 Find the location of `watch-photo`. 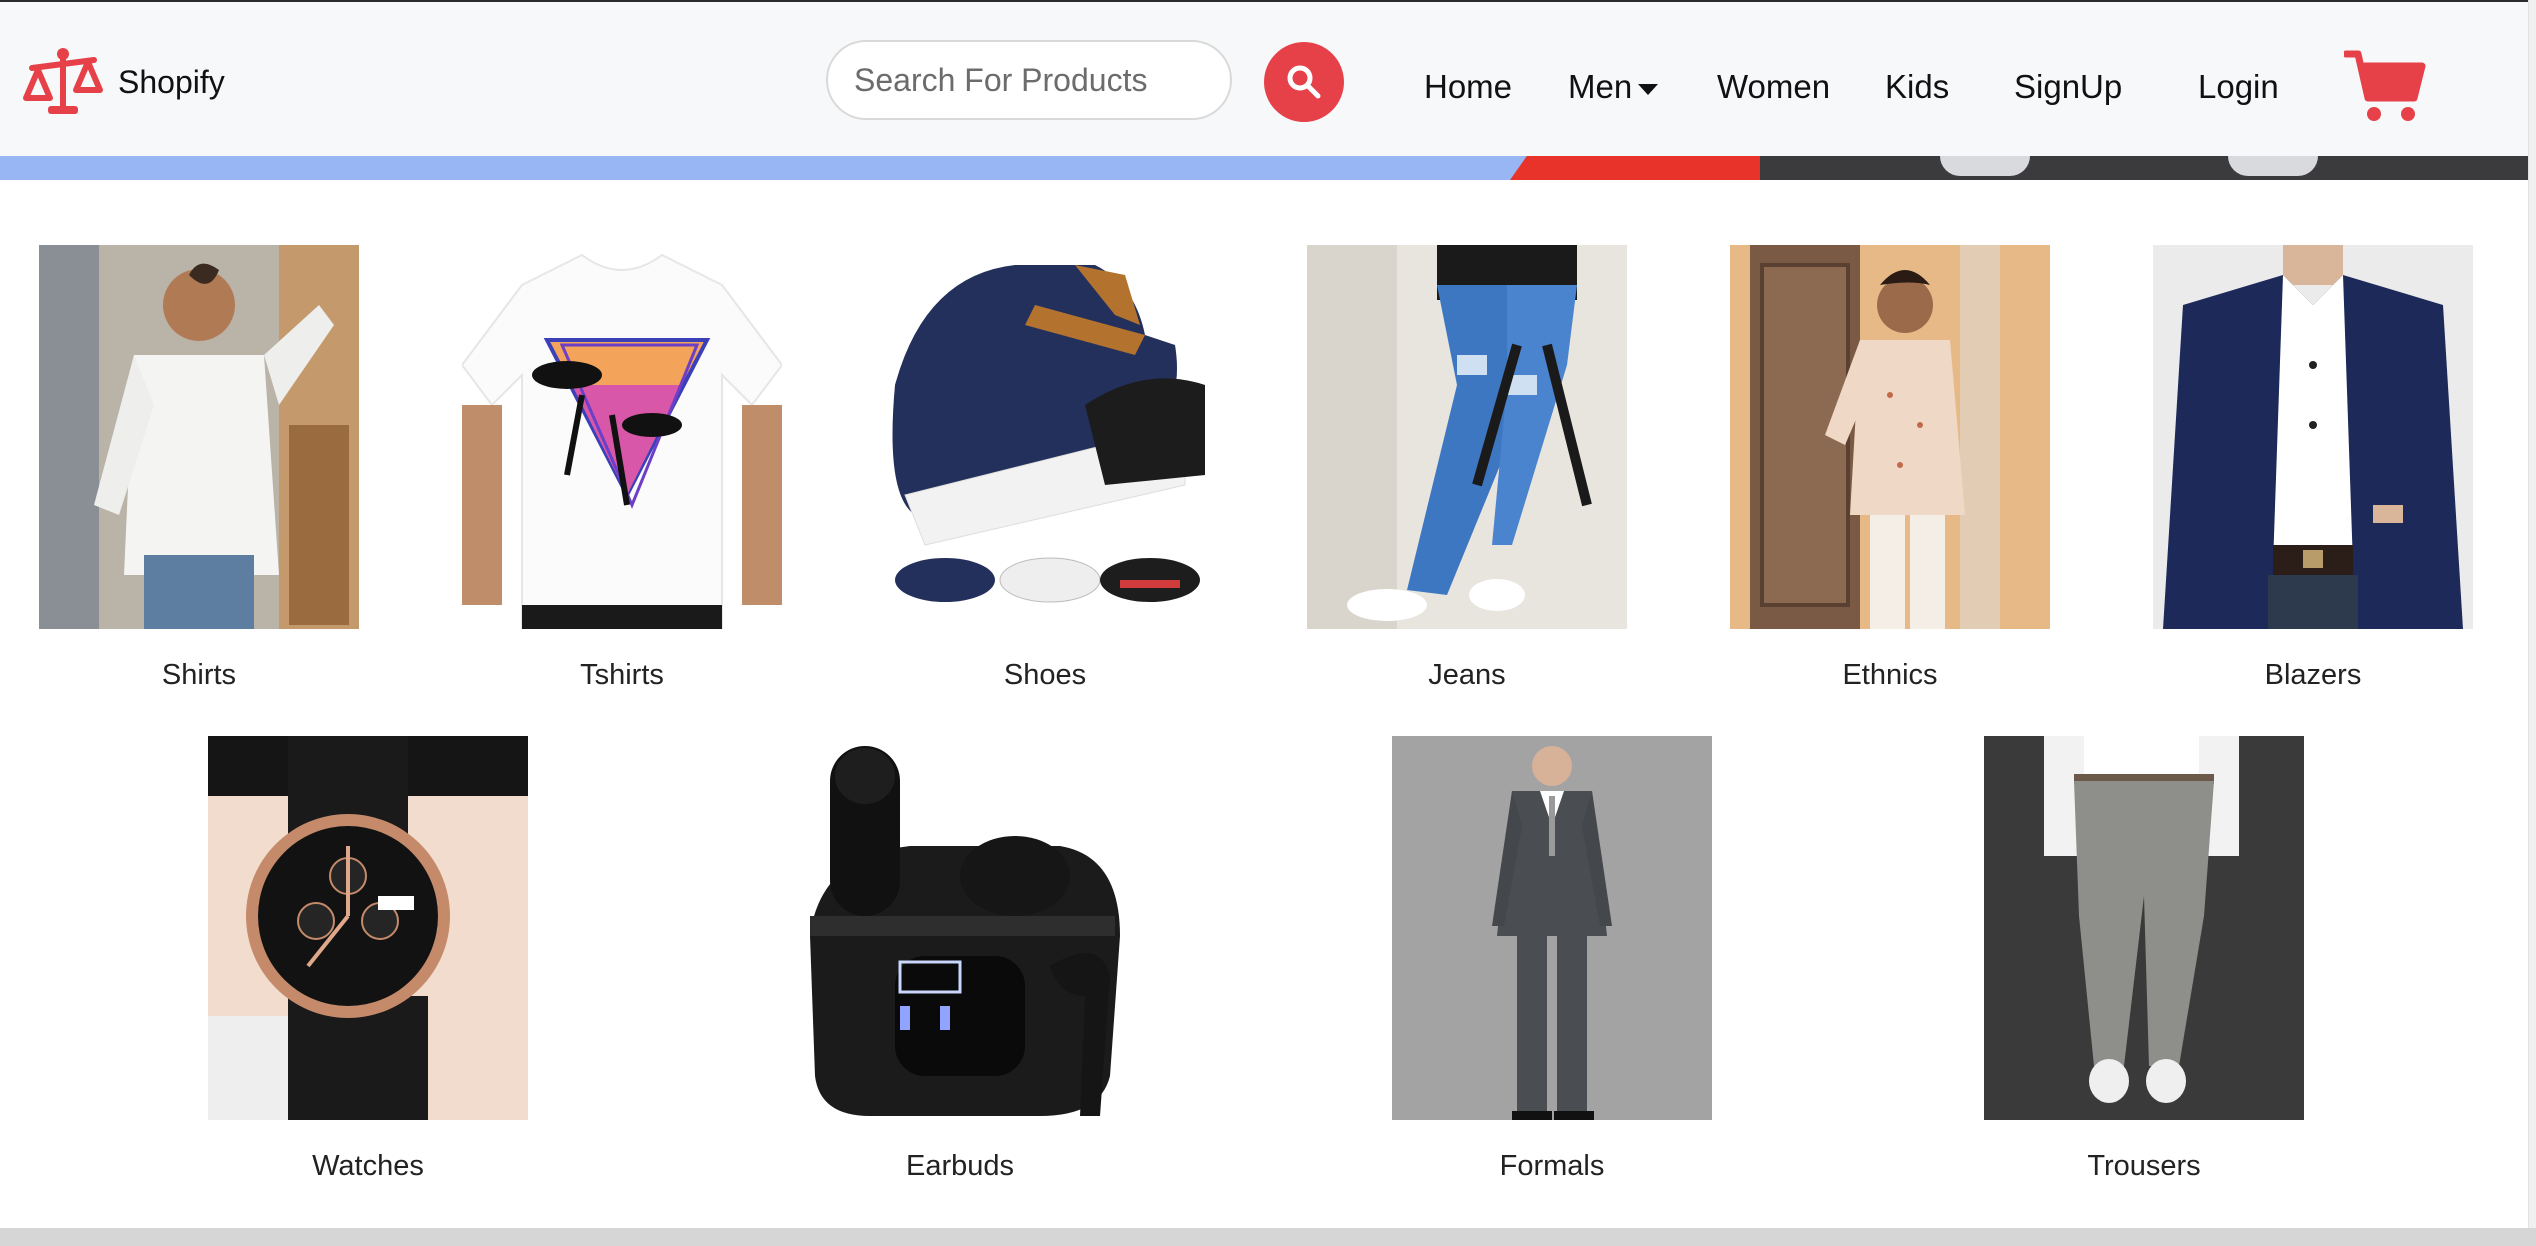

watch-photo is located at coordinates (368, 928).